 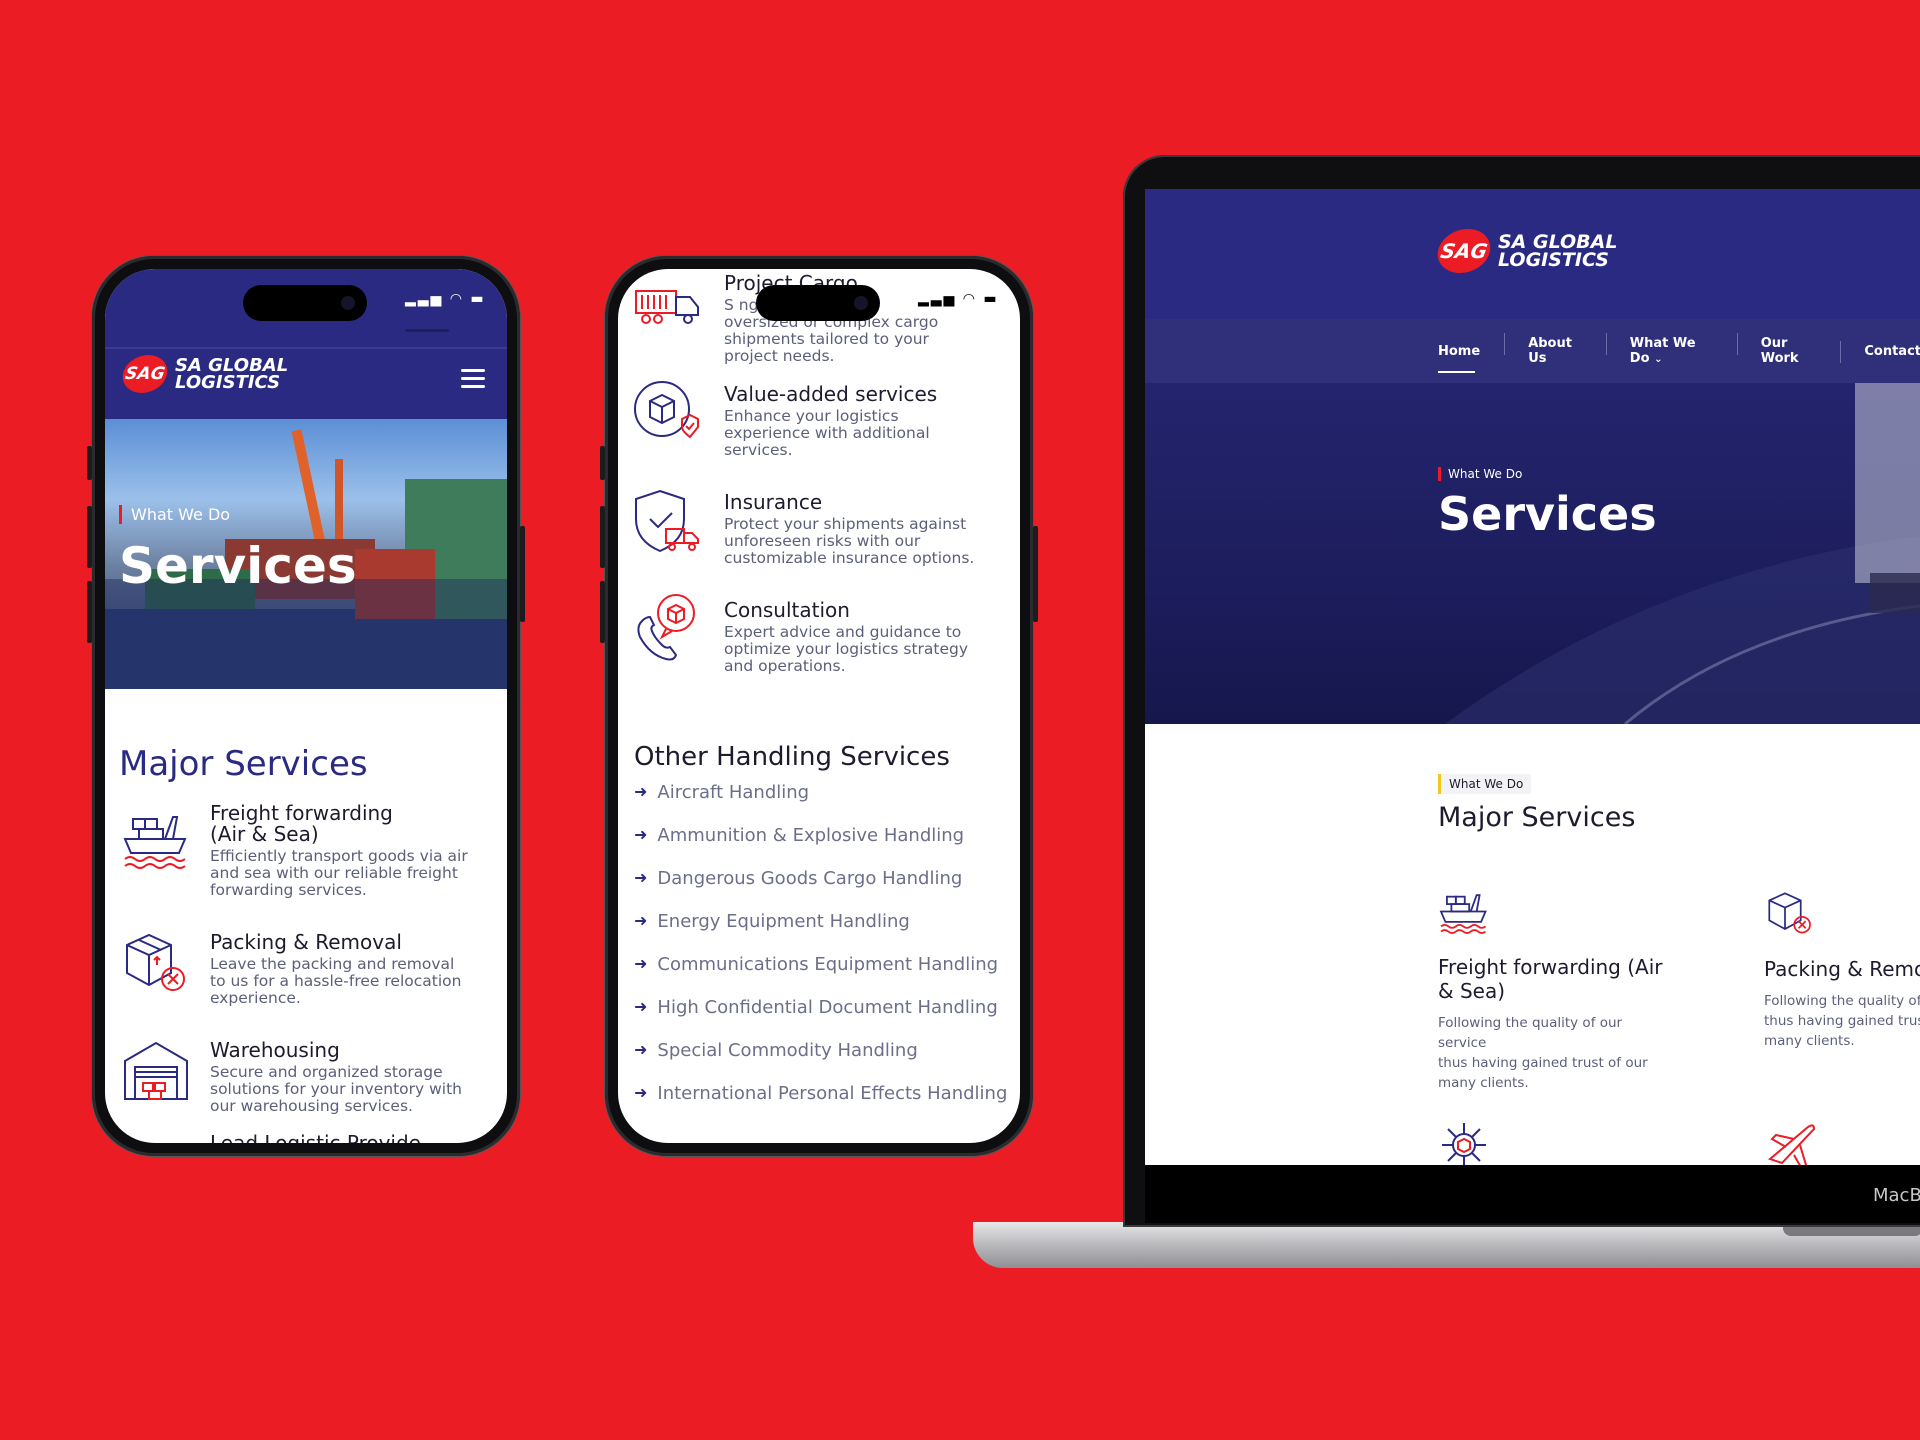 I want to click on box-icon, so click(x=156, y=966).